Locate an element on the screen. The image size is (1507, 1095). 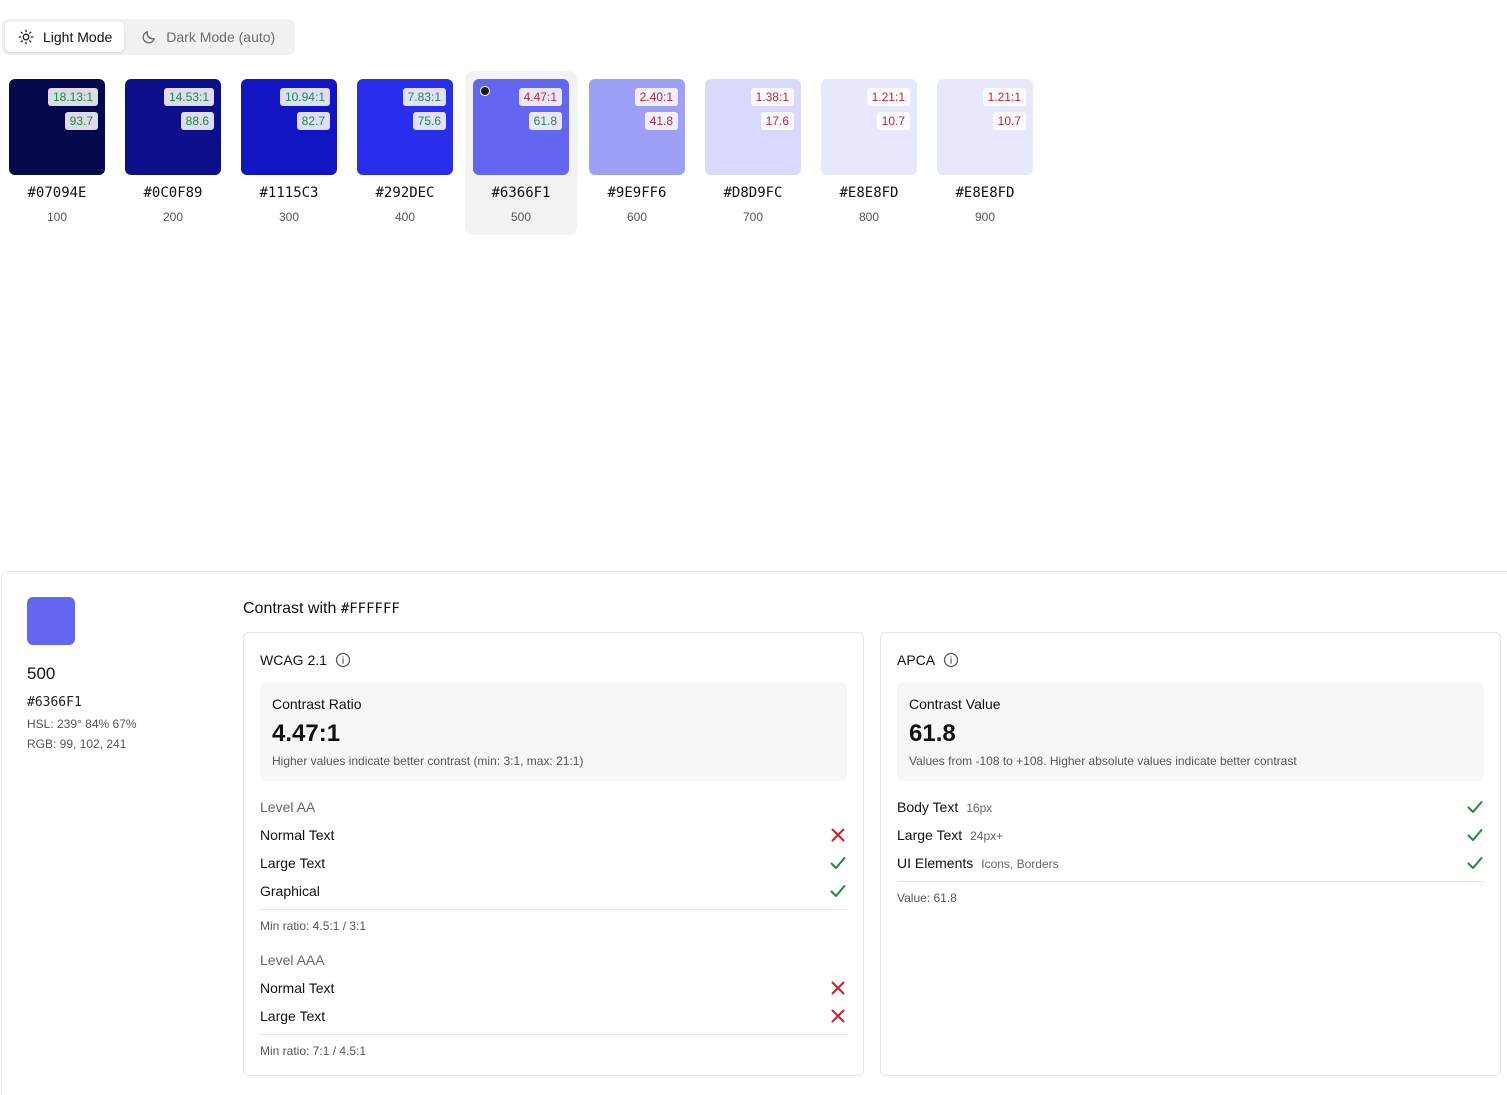
wcag-ratio-badge: 18.13:1 is located at coordinates (72, 97).